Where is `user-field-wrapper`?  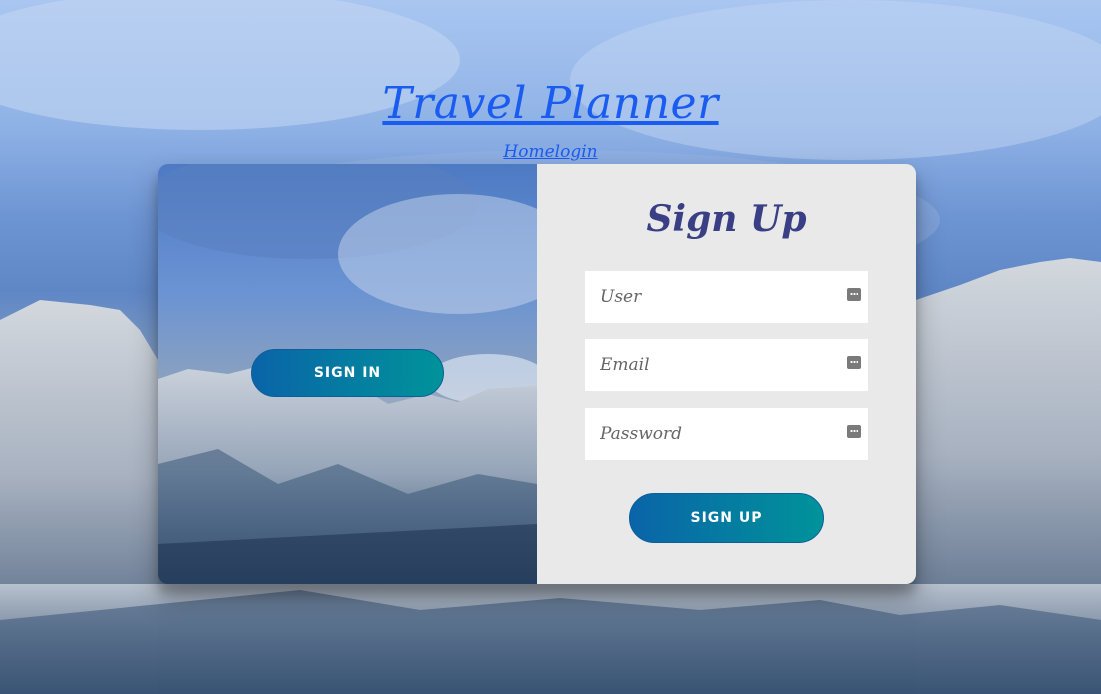
user-field-wrapper is located at coordinates (726, 297).